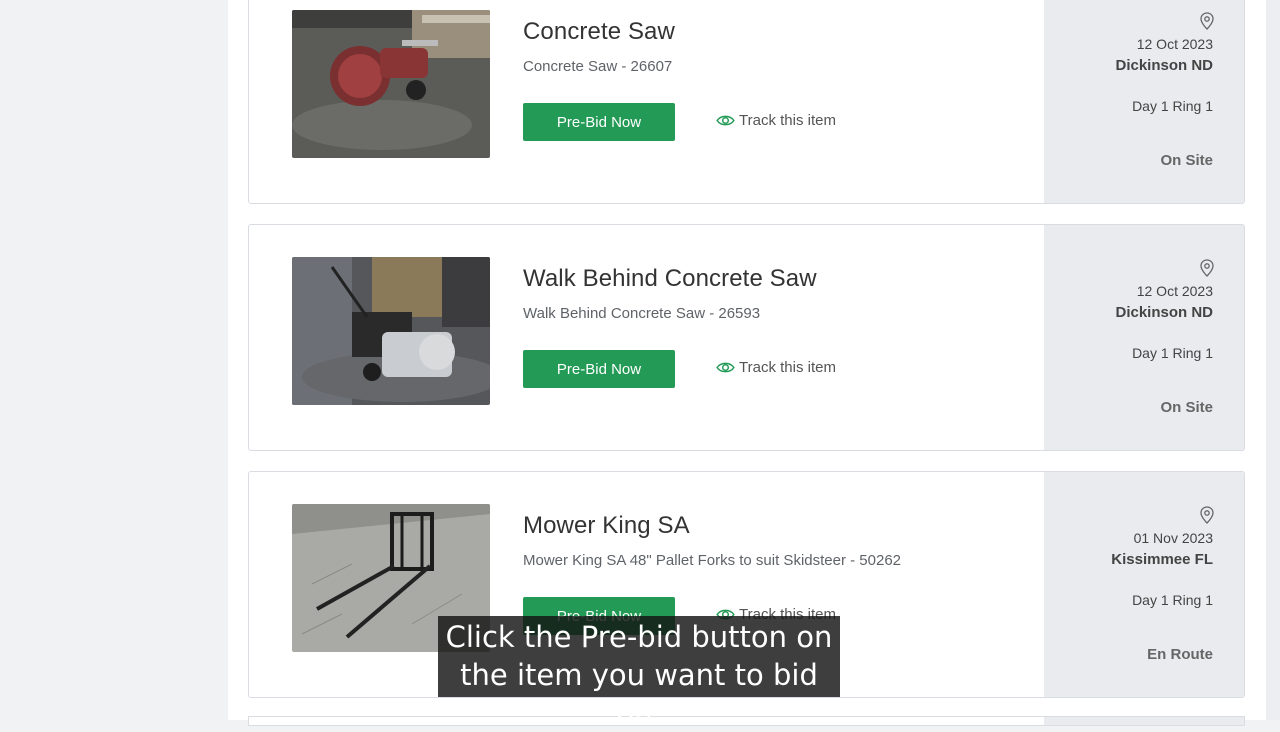 The width and height of the screenshot is (1280, 732). I want to click on lot-title: Concrete Saw, so click(599, 32).